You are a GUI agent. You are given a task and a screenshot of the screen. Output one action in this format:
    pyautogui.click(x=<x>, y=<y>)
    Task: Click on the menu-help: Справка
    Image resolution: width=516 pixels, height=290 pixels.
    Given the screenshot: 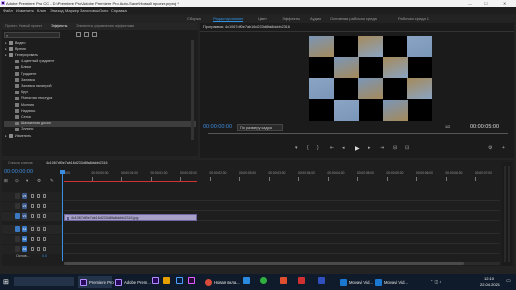 What is the action you would take?
    pyautogui.click(x=119, y=10)
    